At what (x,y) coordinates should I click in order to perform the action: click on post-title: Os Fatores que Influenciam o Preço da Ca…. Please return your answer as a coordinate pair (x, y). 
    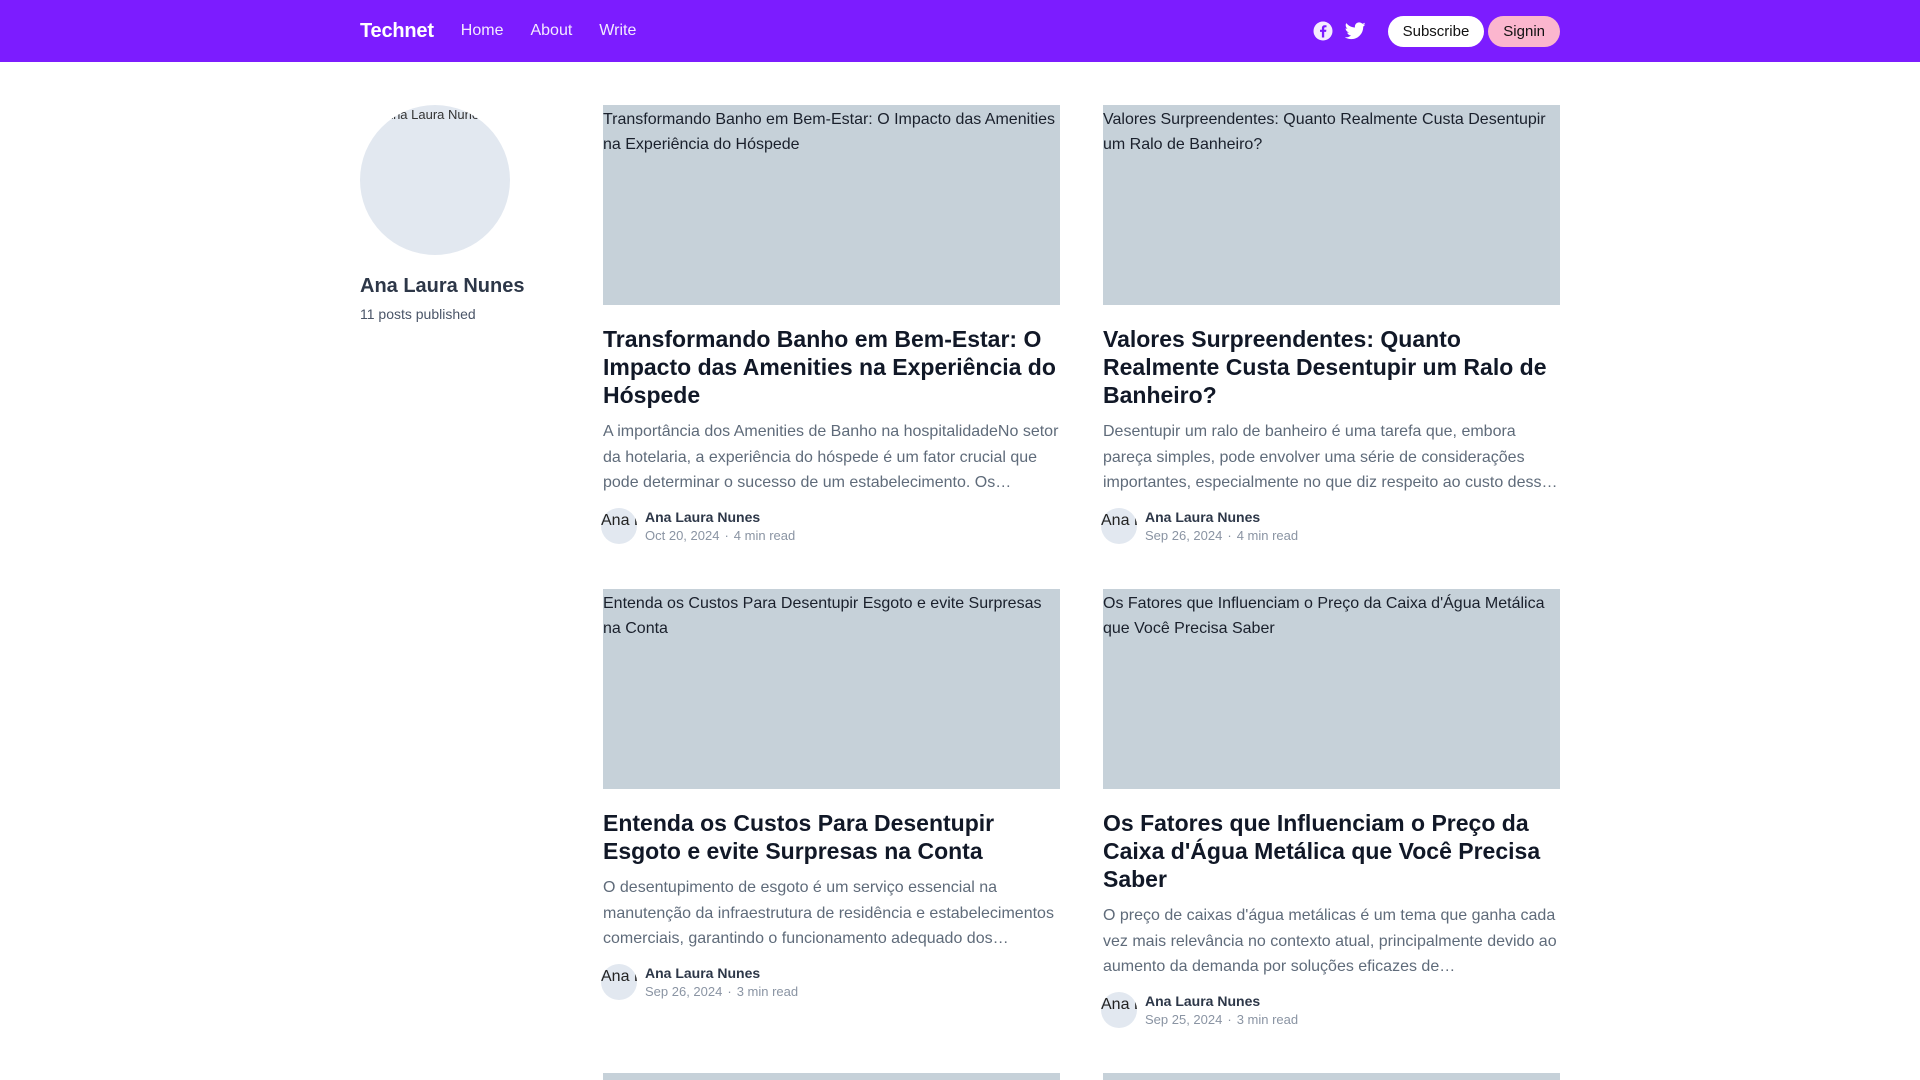
    Looking at the image, I should click on (1331, 851).